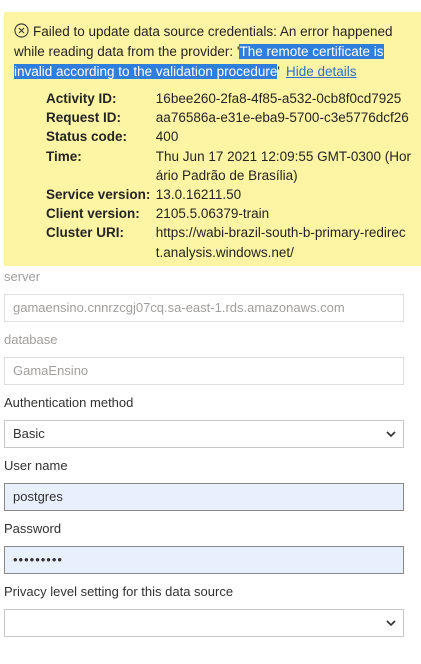 This screenshot has height=664, width=421. I want to click on error-detail-value: 13.0.16211.50, so click(198, 195).